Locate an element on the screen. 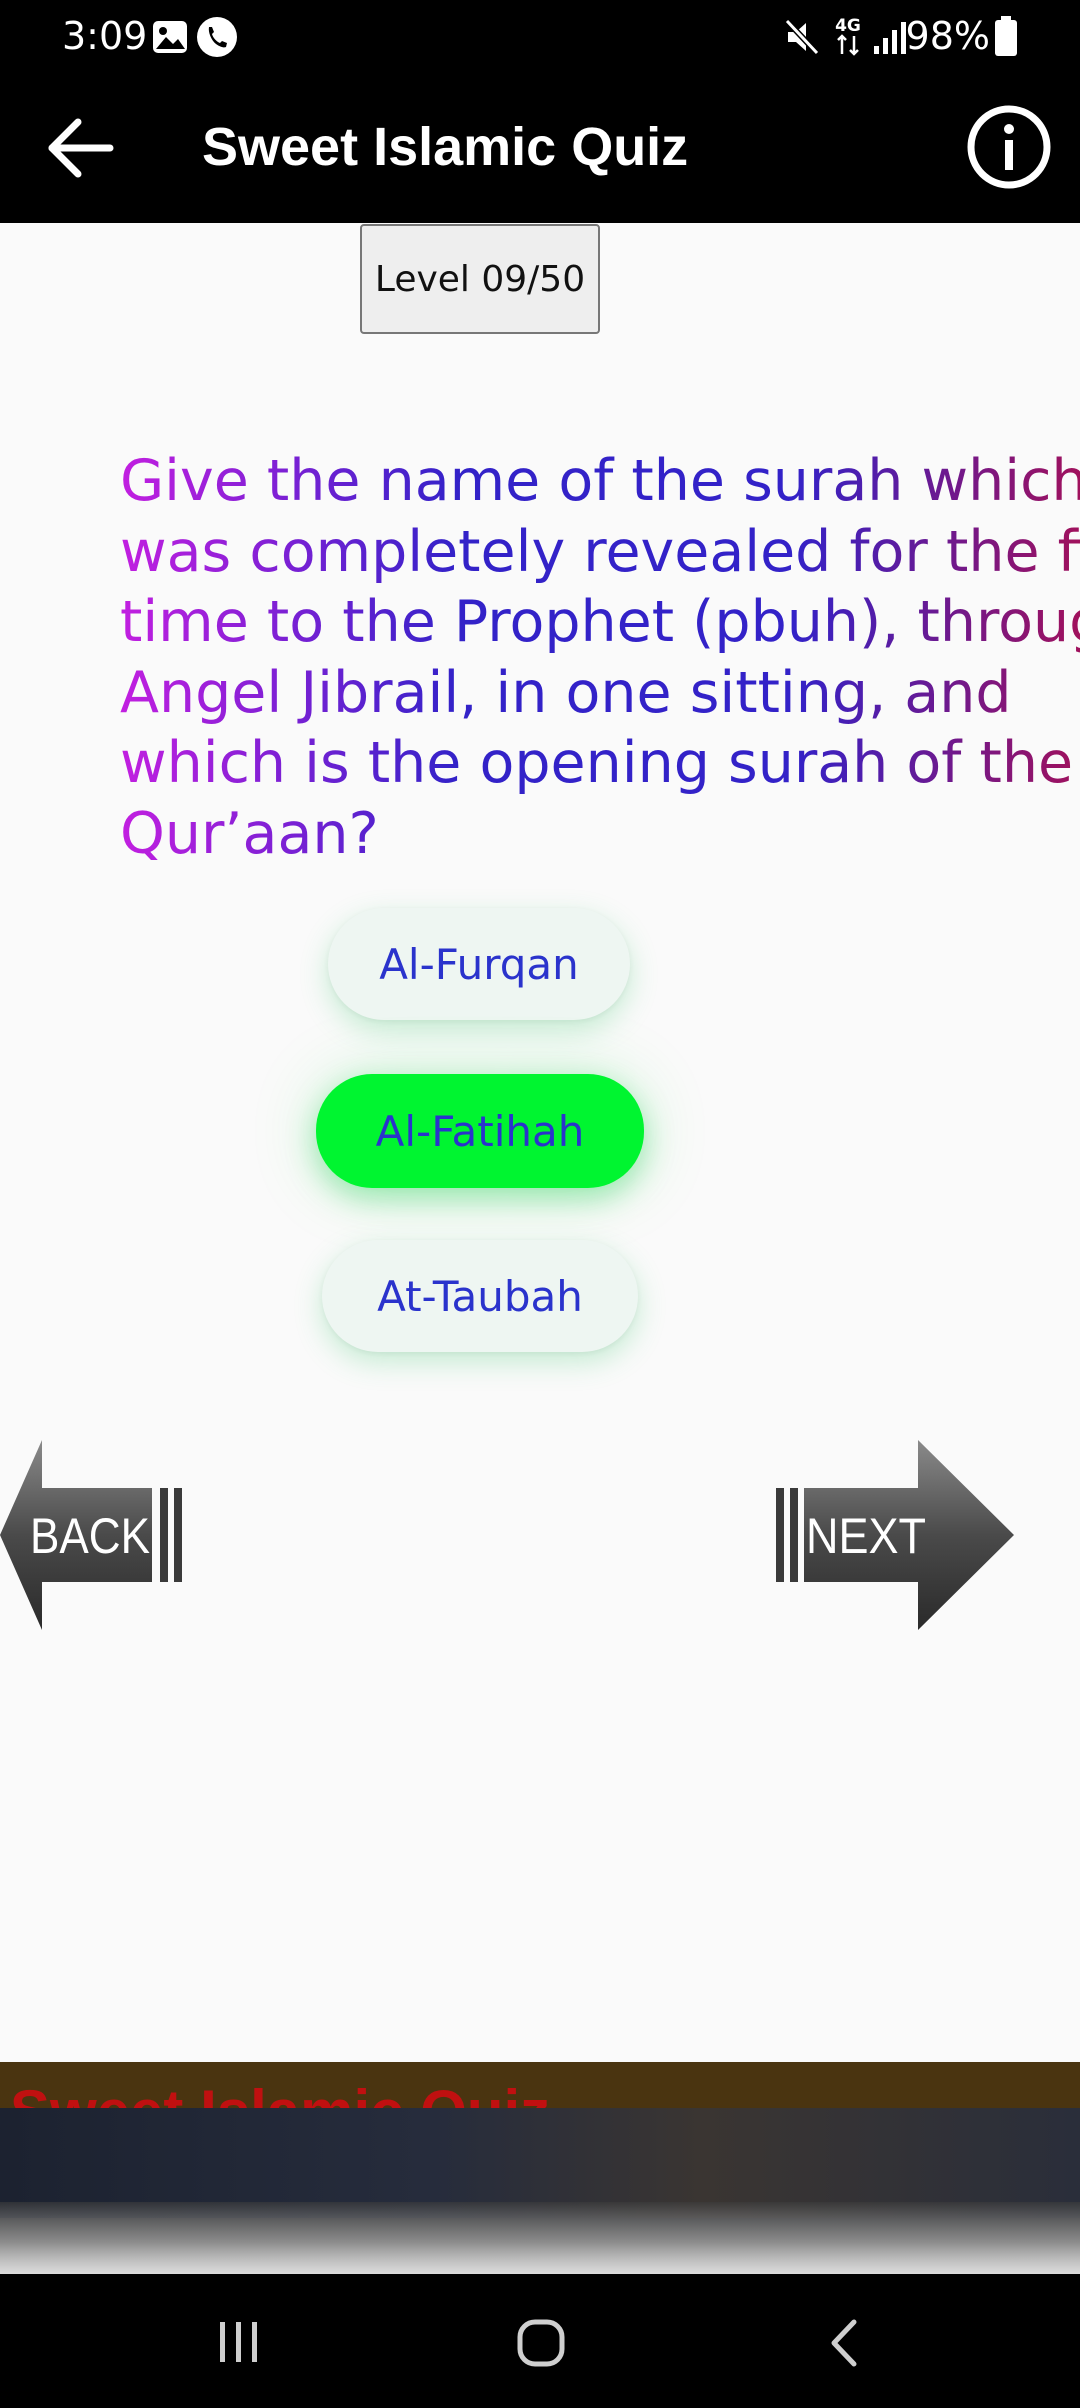 This screenshot has width=1080, height=2408. status-time: 3:09 is located at coordinates (105, 36).